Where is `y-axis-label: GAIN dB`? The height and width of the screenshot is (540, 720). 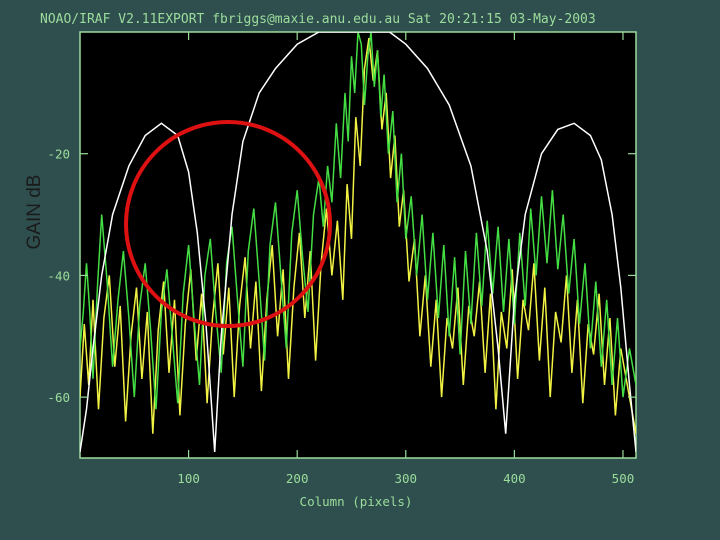
y-axis-label: GAIN dB is located at coordinates (34, 212).